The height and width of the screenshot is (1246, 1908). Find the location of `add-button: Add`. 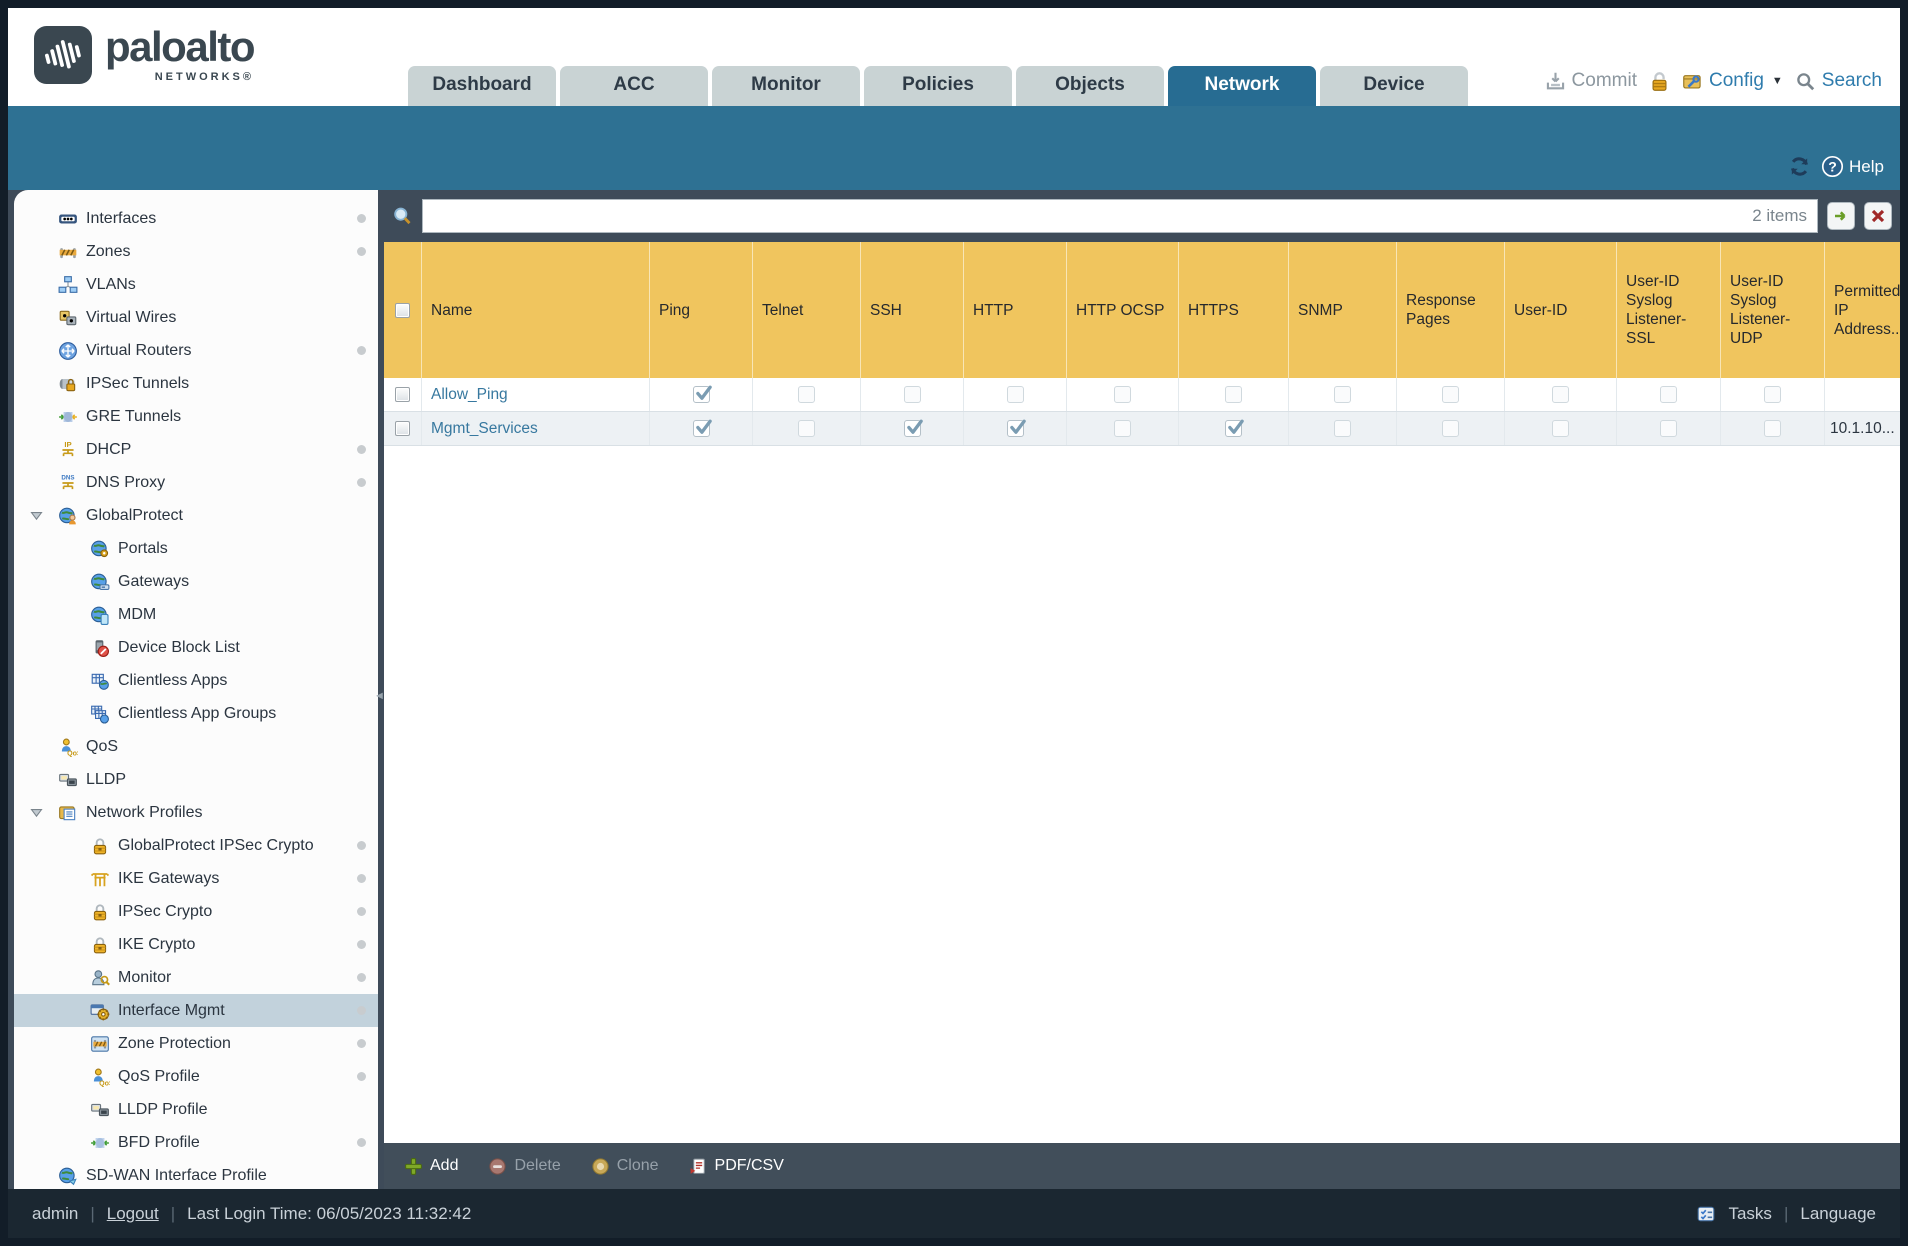

add-button: Add is located at coordinates (431, 1166).